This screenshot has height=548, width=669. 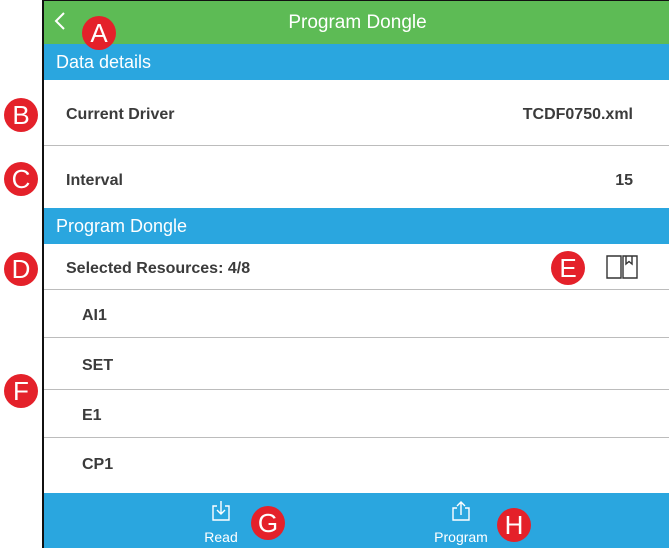 I want to click on callout-marker-c: C, so click(x=21, y=179).